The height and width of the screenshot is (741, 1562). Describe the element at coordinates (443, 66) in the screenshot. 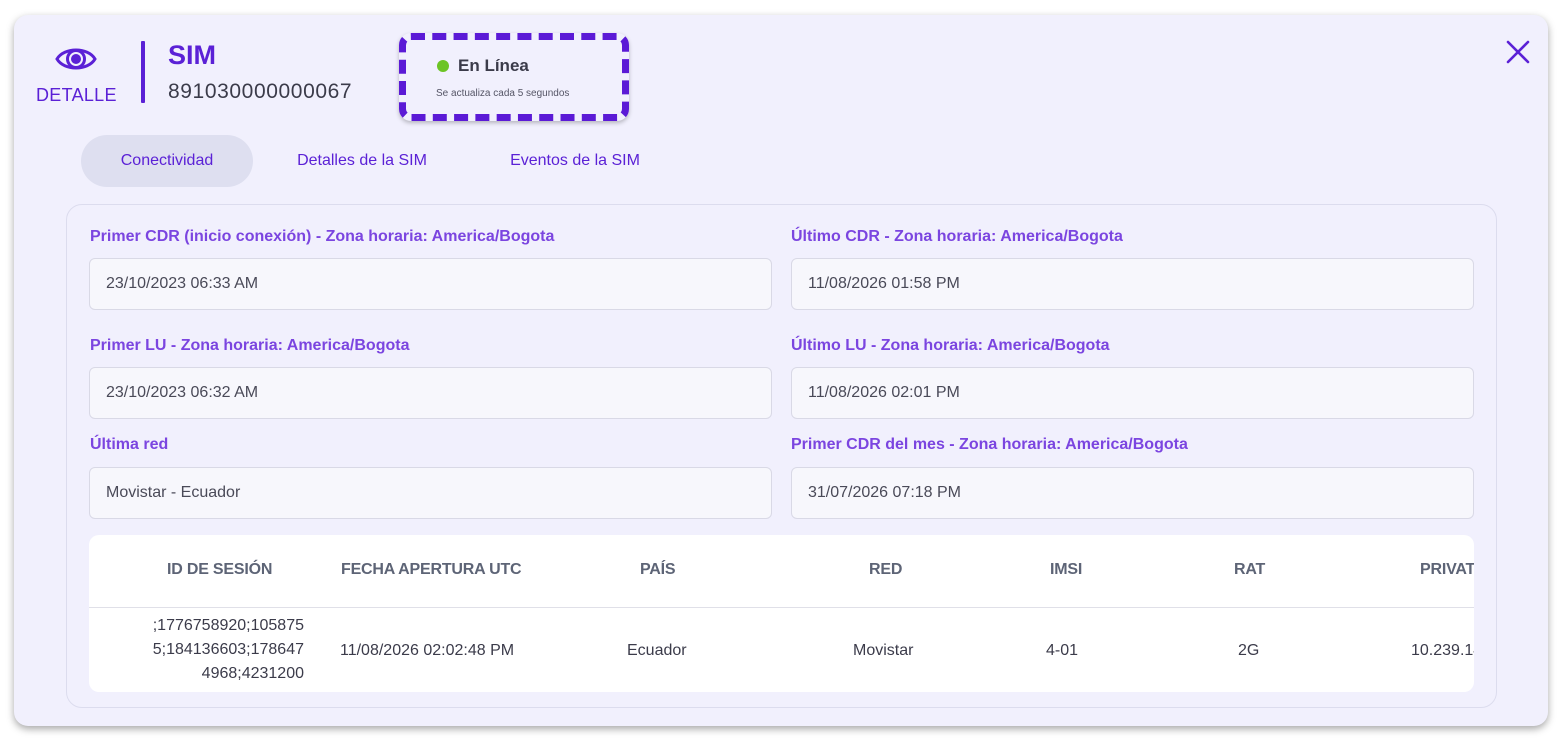

I see `online-status-dot` at that location.